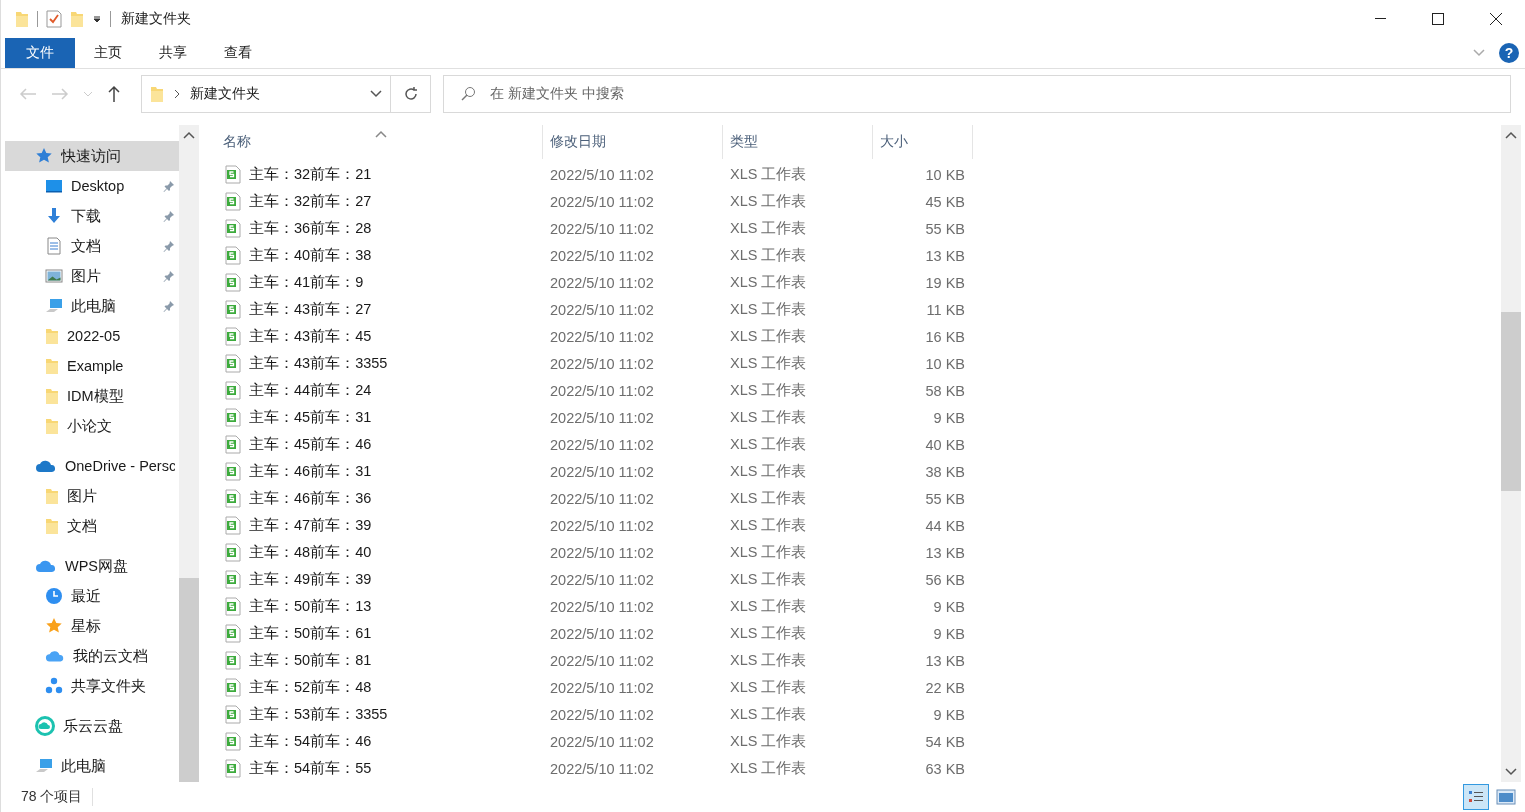 This screenshot has width=1525, height=812. I want to click on table-cell-text: 40 KB, so click(945, 444).